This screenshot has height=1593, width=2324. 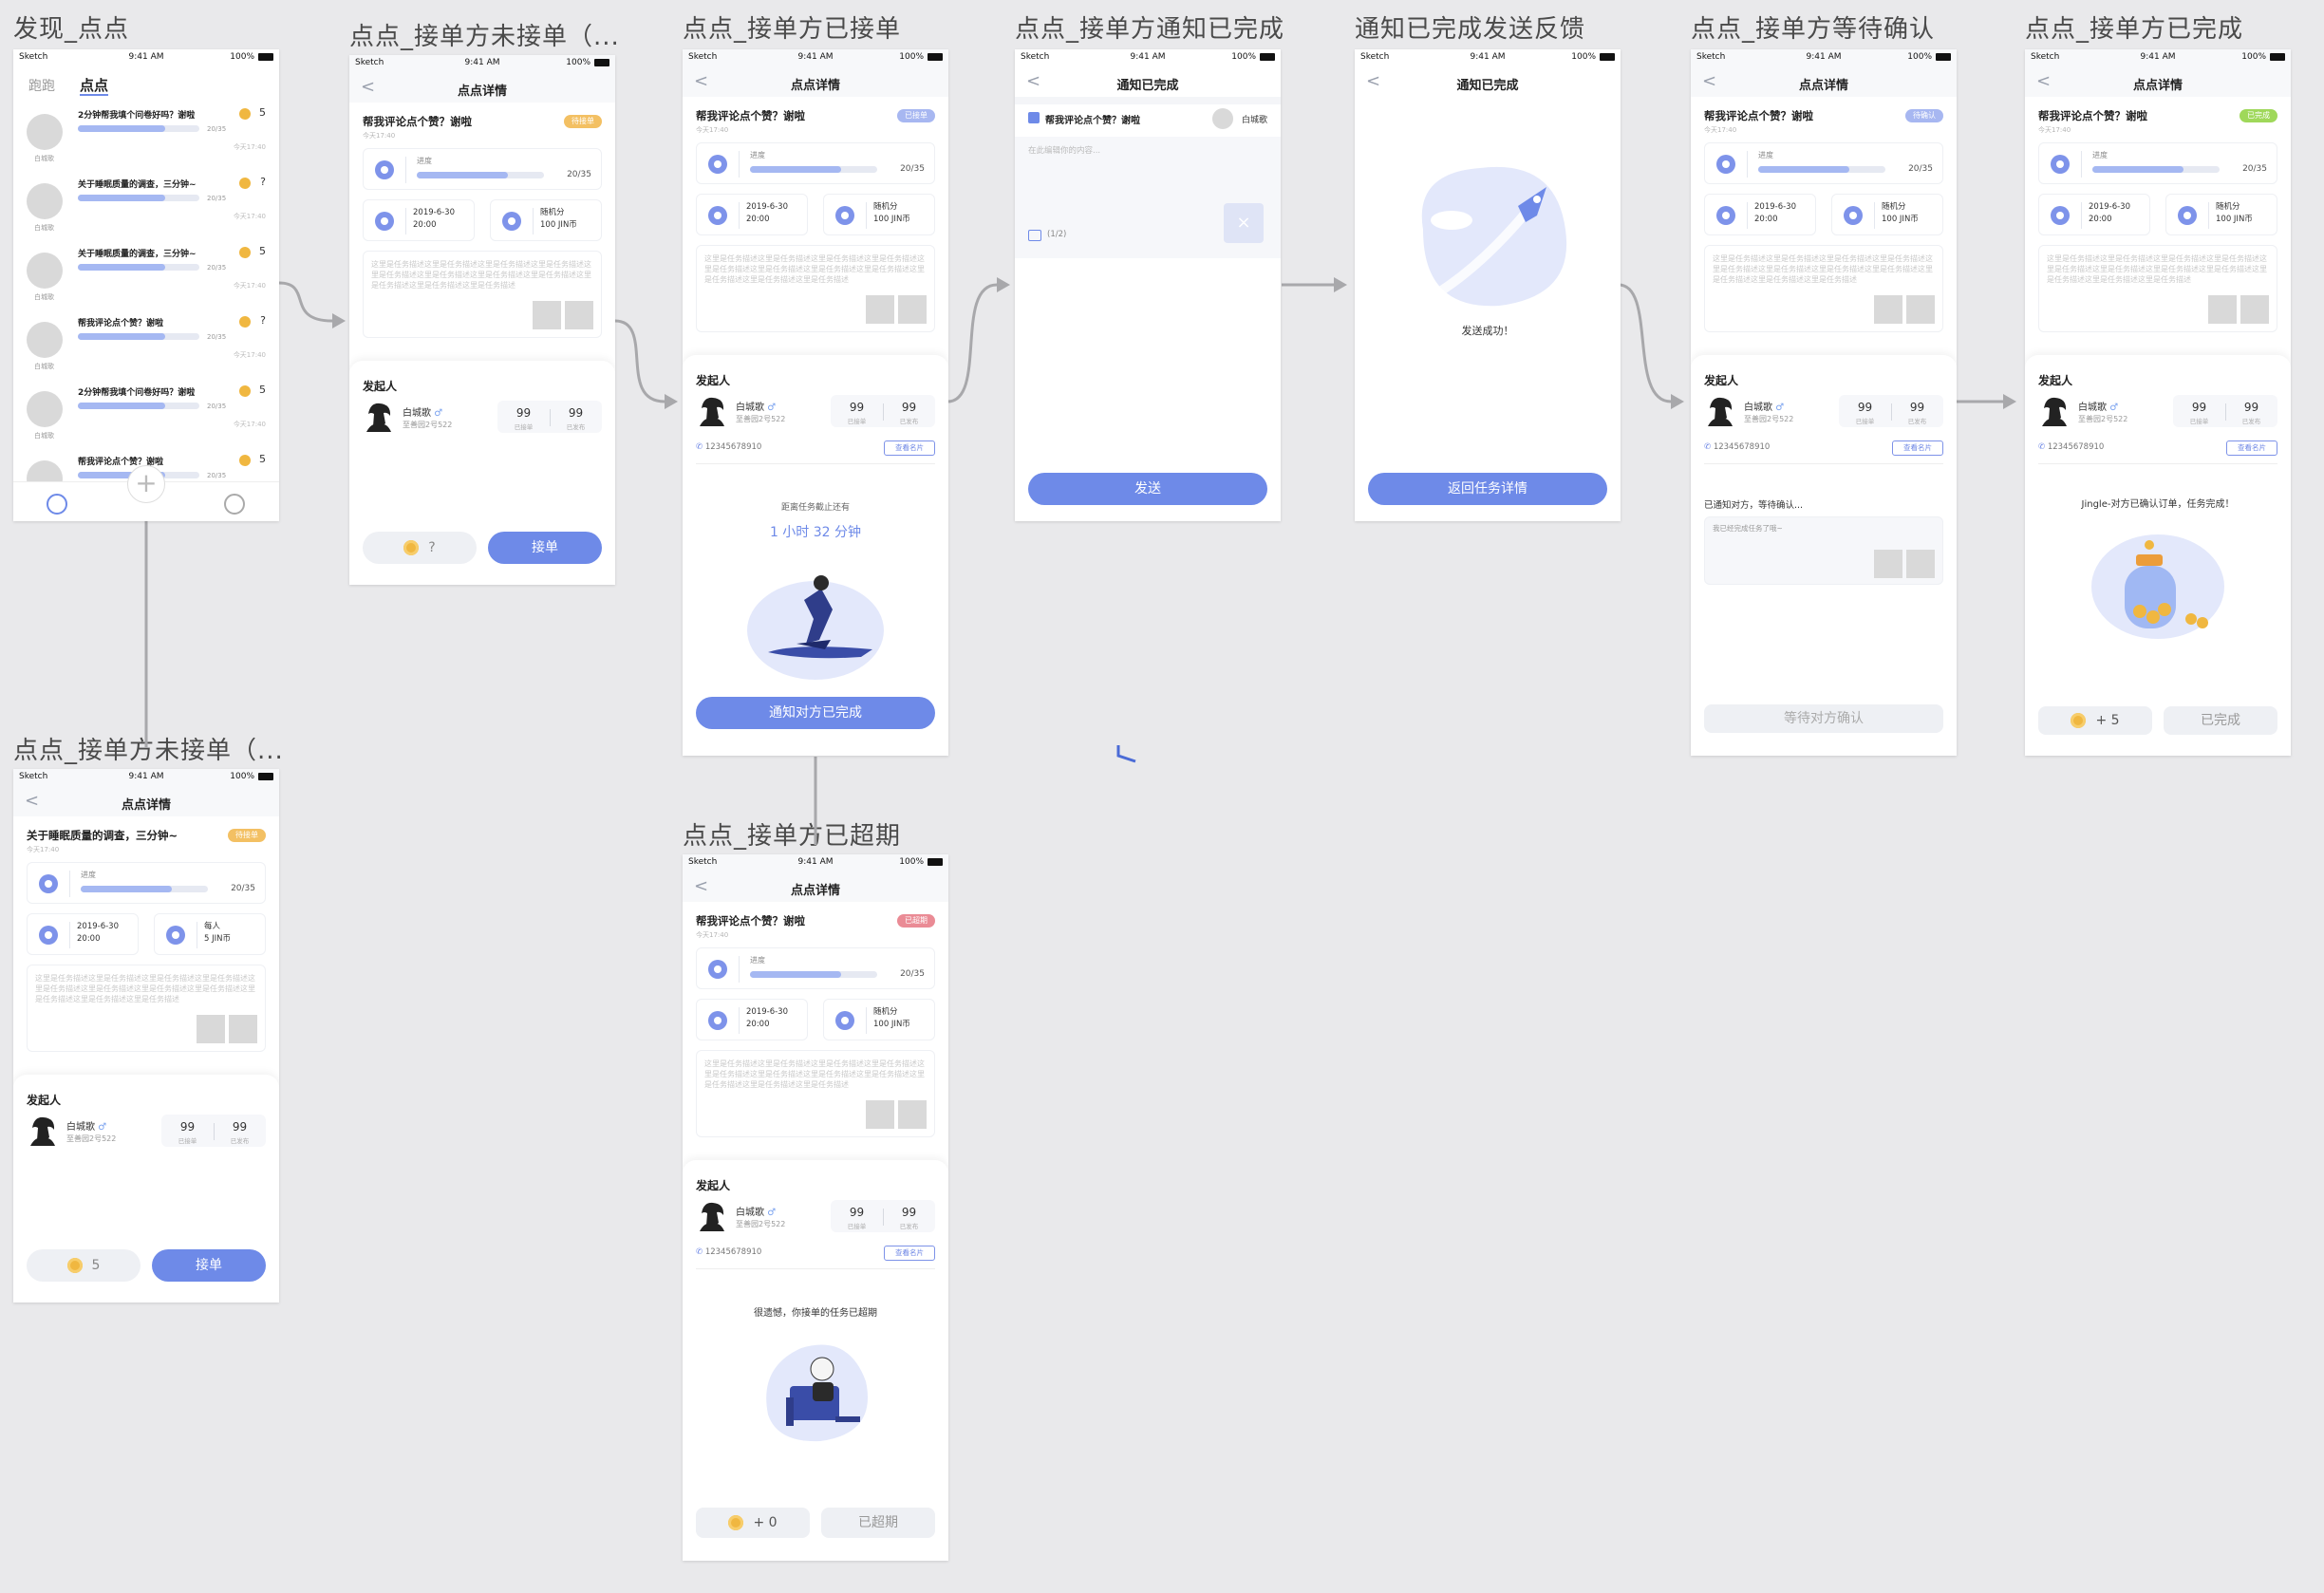 What do you see at coordinates (262, 112) in the screenshot?
I see `item-reward: 5` at bounding box center [262, 112].